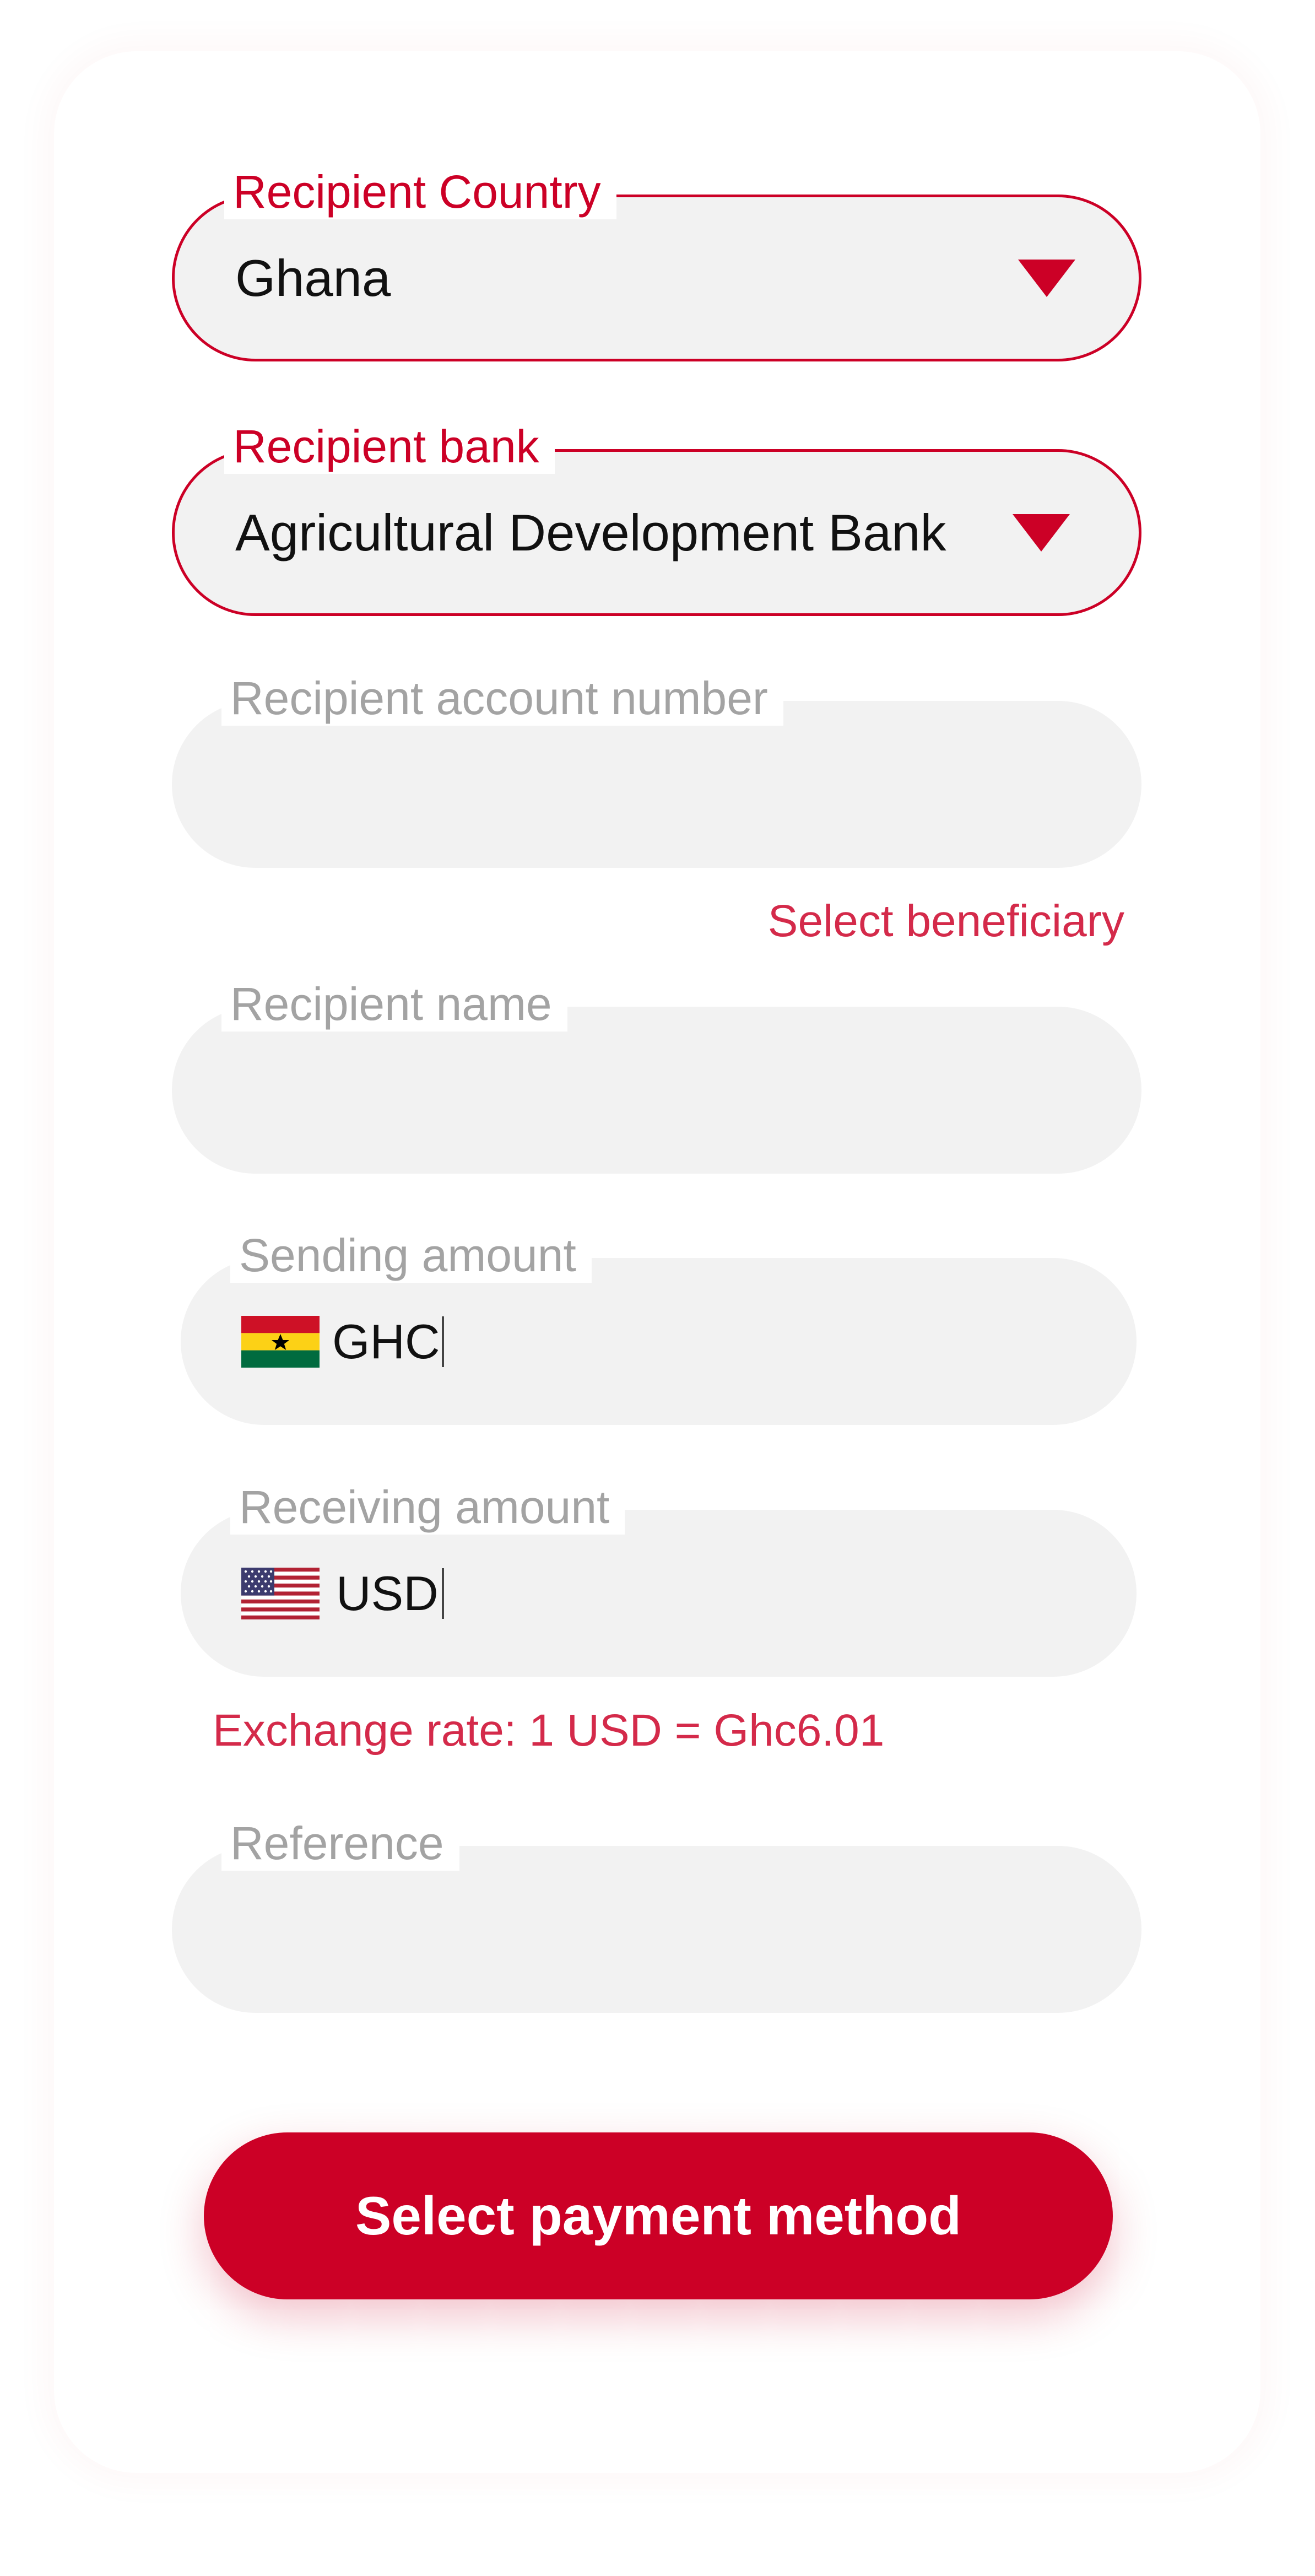  What do you see at coordinates (502, 698) in the screenshot?
I see `account-number-label: Recipient account number` at bounding box center [502, 698].